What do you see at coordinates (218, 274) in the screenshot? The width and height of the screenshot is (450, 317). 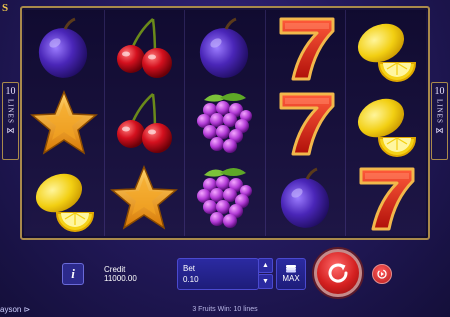 I see `bet-panel` at bounding box center [218, 274].